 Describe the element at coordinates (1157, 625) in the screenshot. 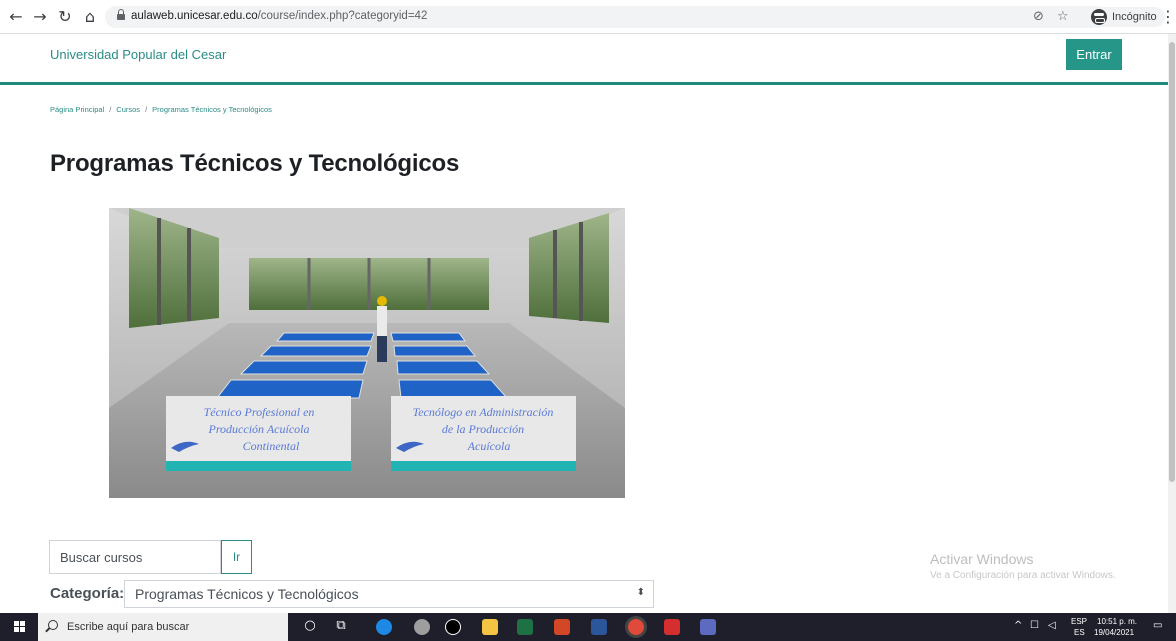

I see `notifications-icon: ▭` at that location.